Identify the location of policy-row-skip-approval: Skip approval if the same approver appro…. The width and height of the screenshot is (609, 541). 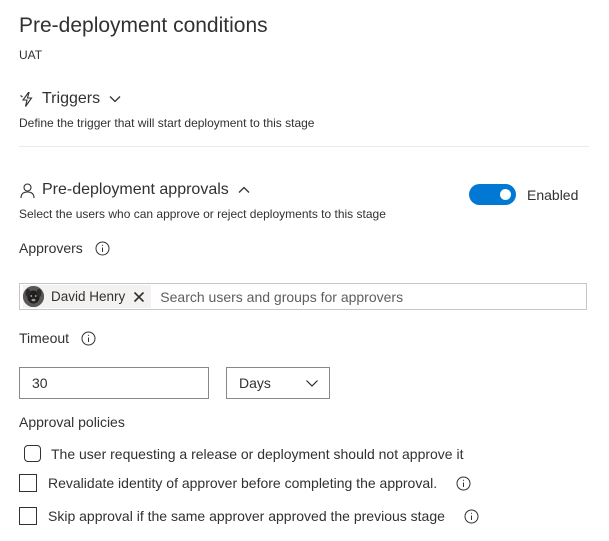
(249, 516).